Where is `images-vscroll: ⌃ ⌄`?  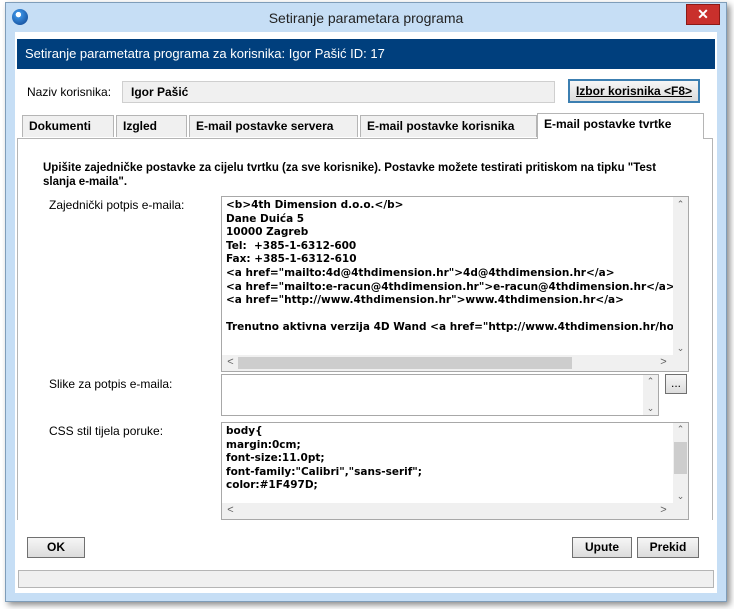 images-vscroll: ⌃ ⌄ is located at coordinates (650, 395).